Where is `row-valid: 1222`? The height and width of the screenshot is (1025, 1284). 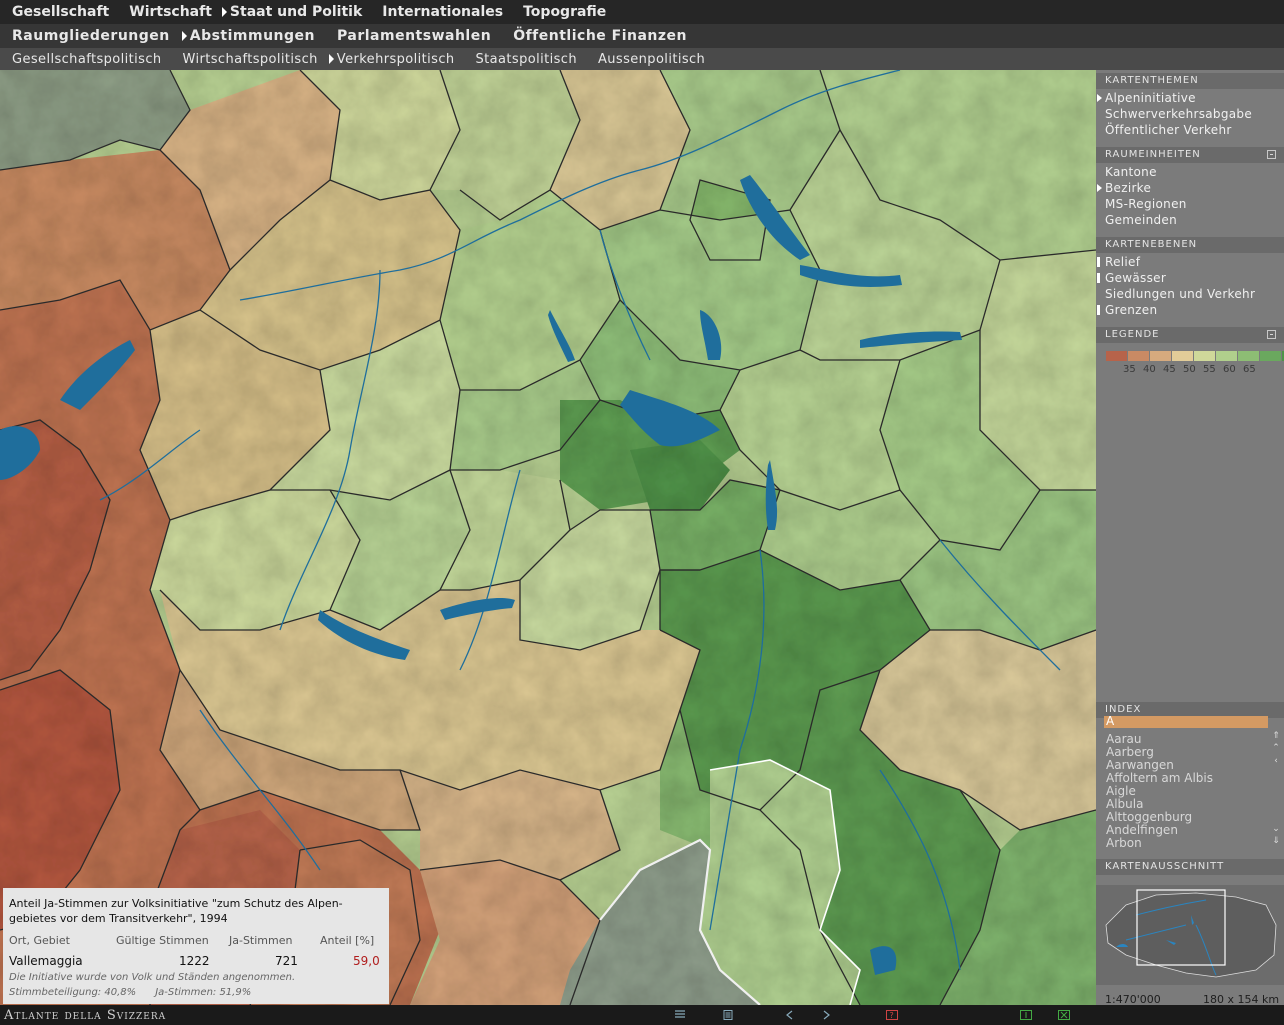
row-valid: 1222 is located at coordinates (194, 961).